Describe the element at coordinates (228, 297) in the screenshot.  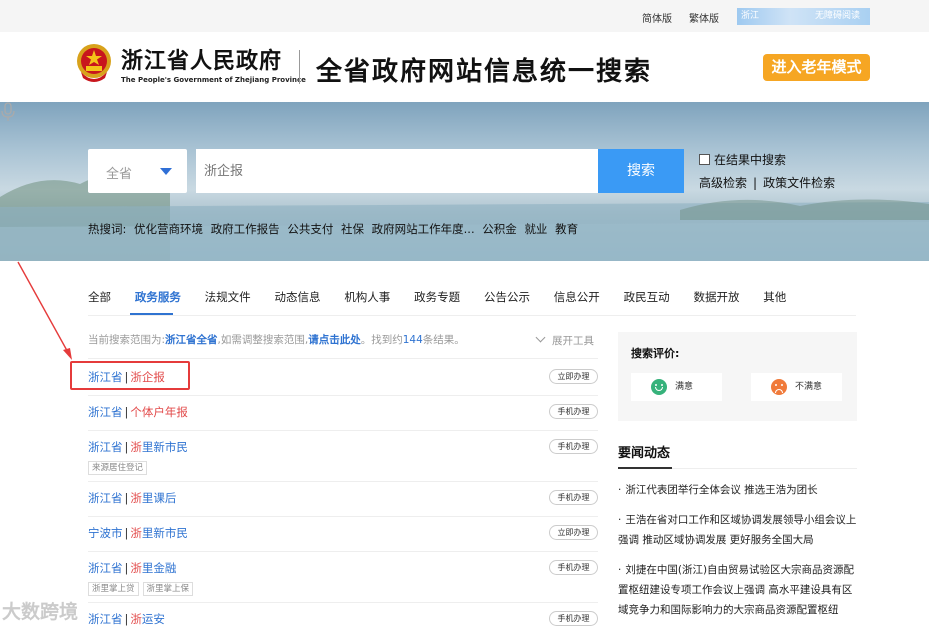
I see `tab-regulations: 法规文件` at that location.